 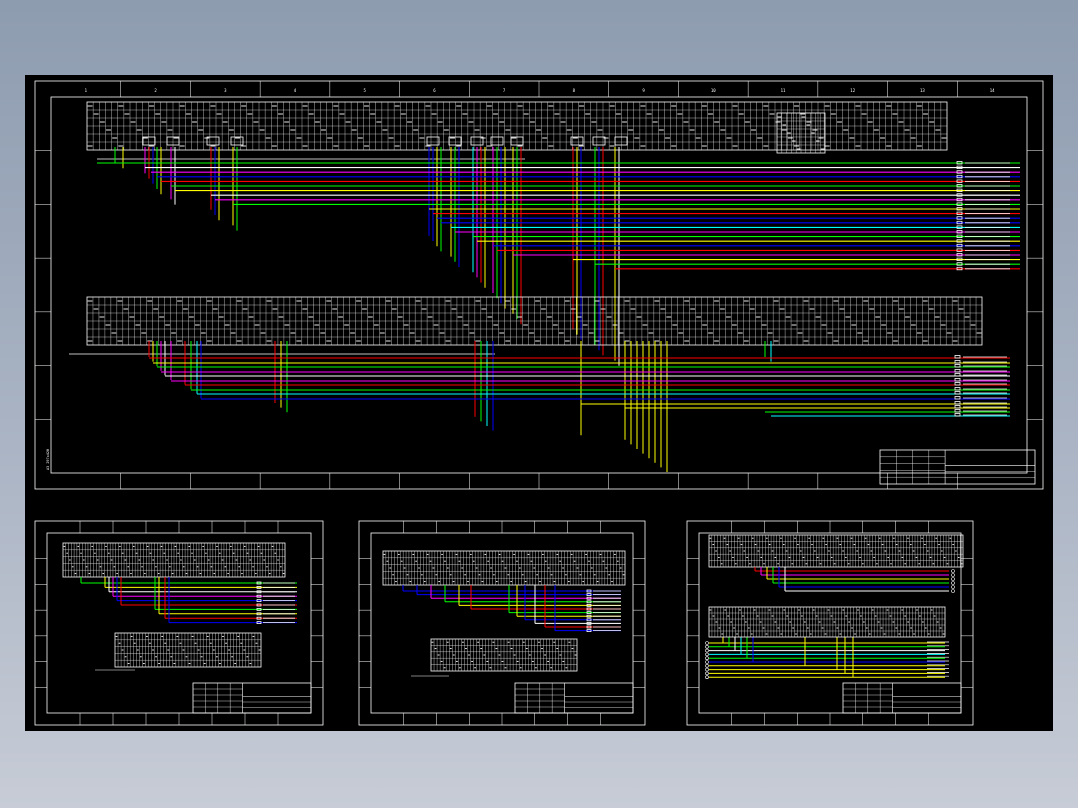 I want to click on sheet-small_mid, so click(x=502, y=623).